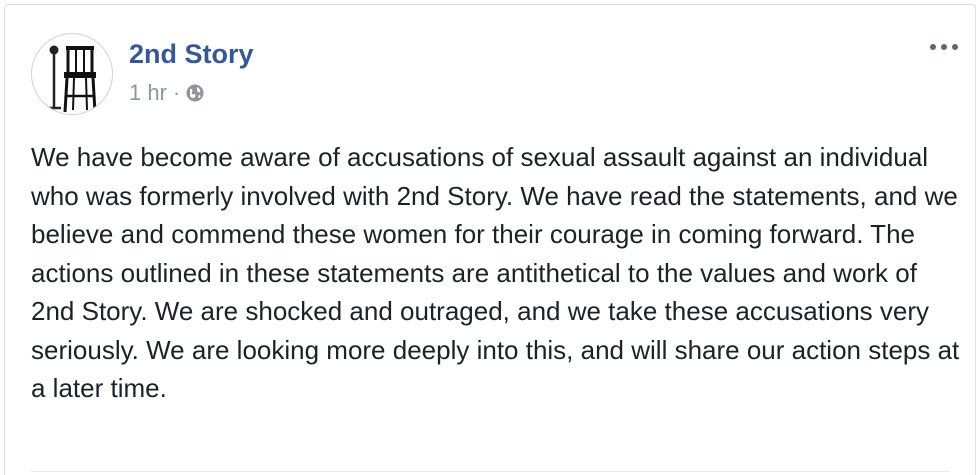 This screenshot has width=980, height=475. I want to click on more-dots-icon, so click(944, 47).